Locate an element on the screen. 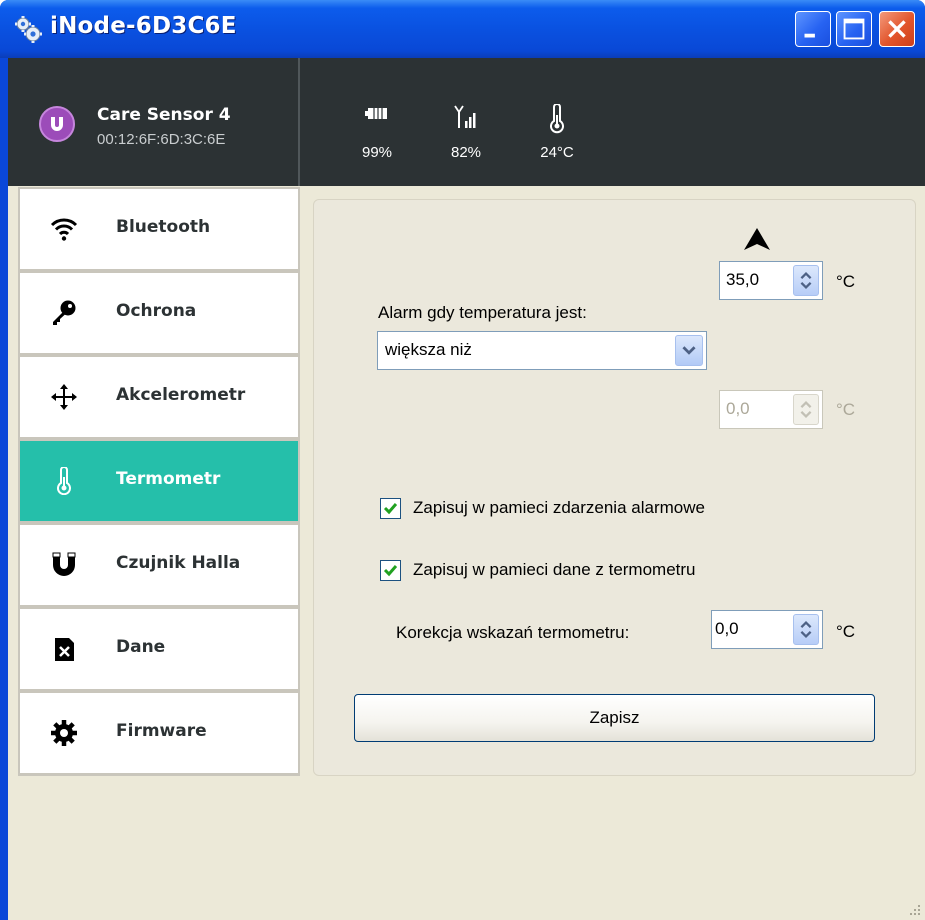  correction-label: Korekcja wskazań termometru: is located at coordinates (513, 632).